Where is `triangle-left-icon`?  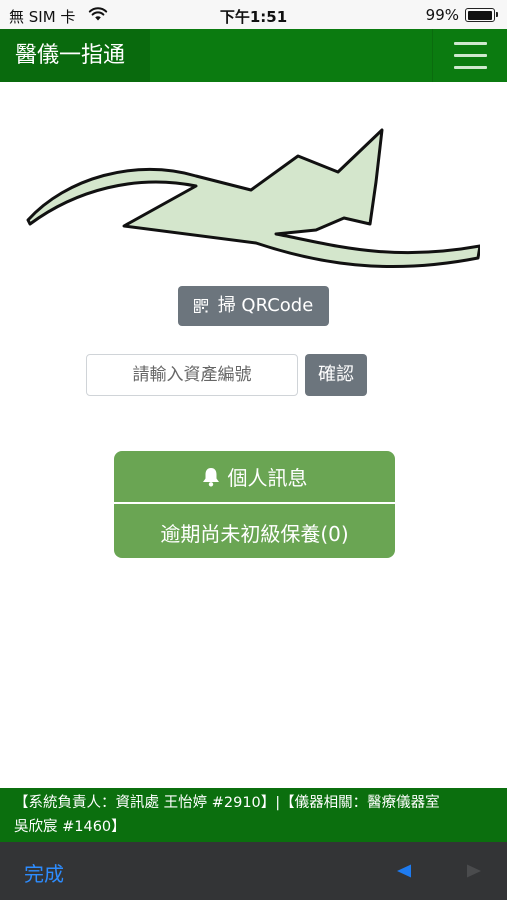 triangle-left-icon is located at coordinates (404, 871).